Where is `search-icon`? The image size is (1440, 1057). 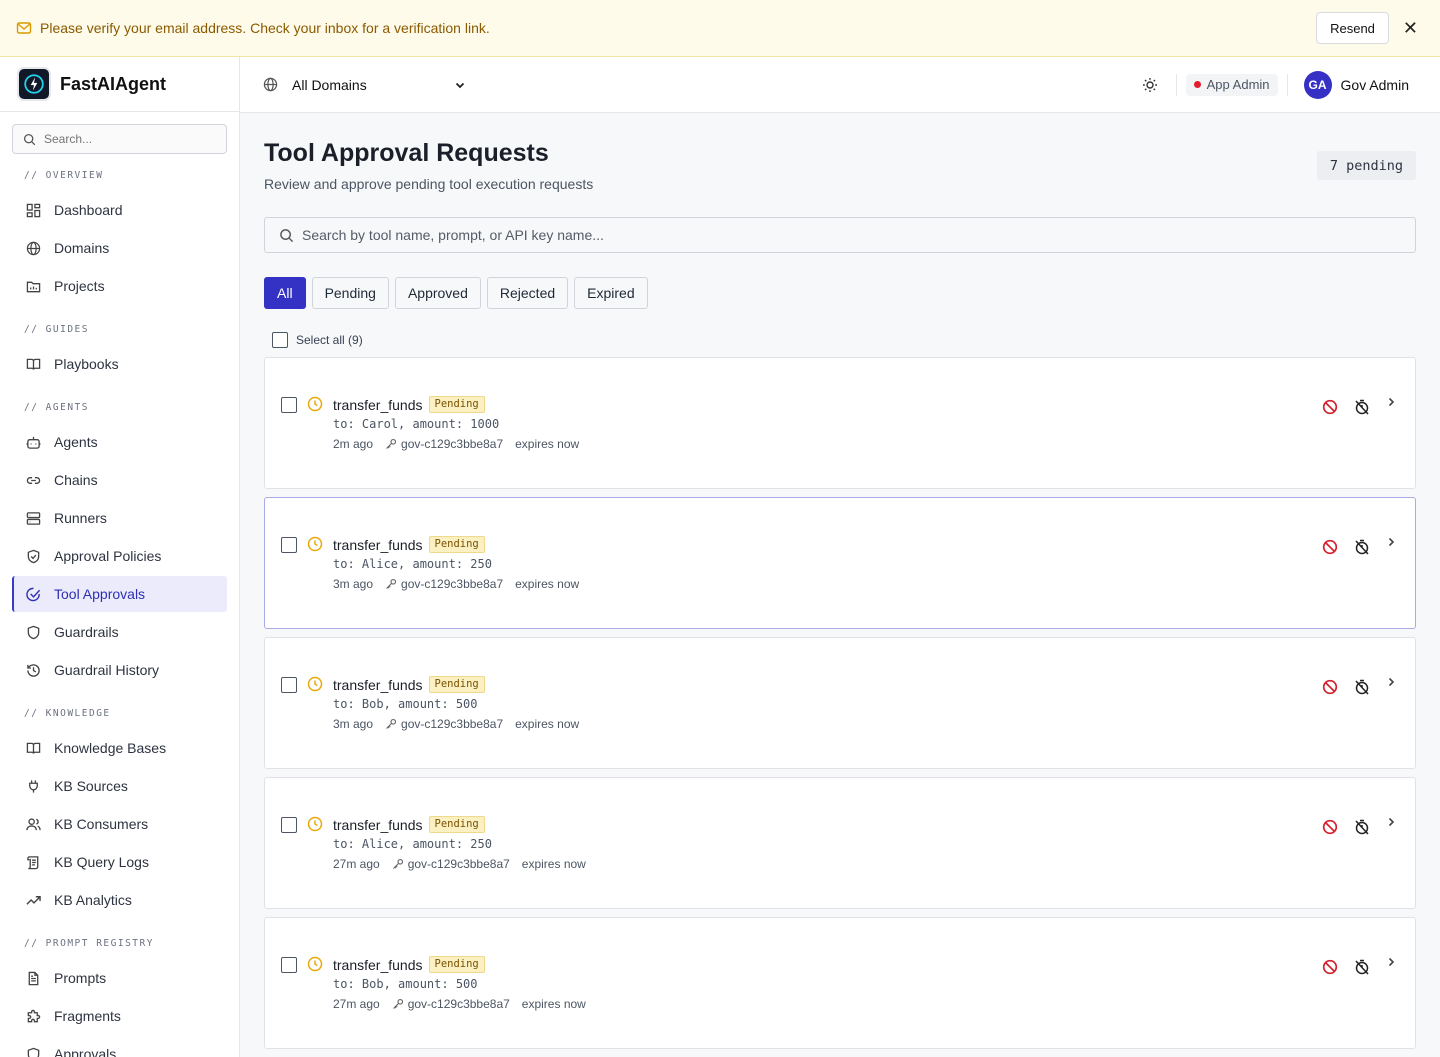 search-icon is located at coordinates (287, 235).